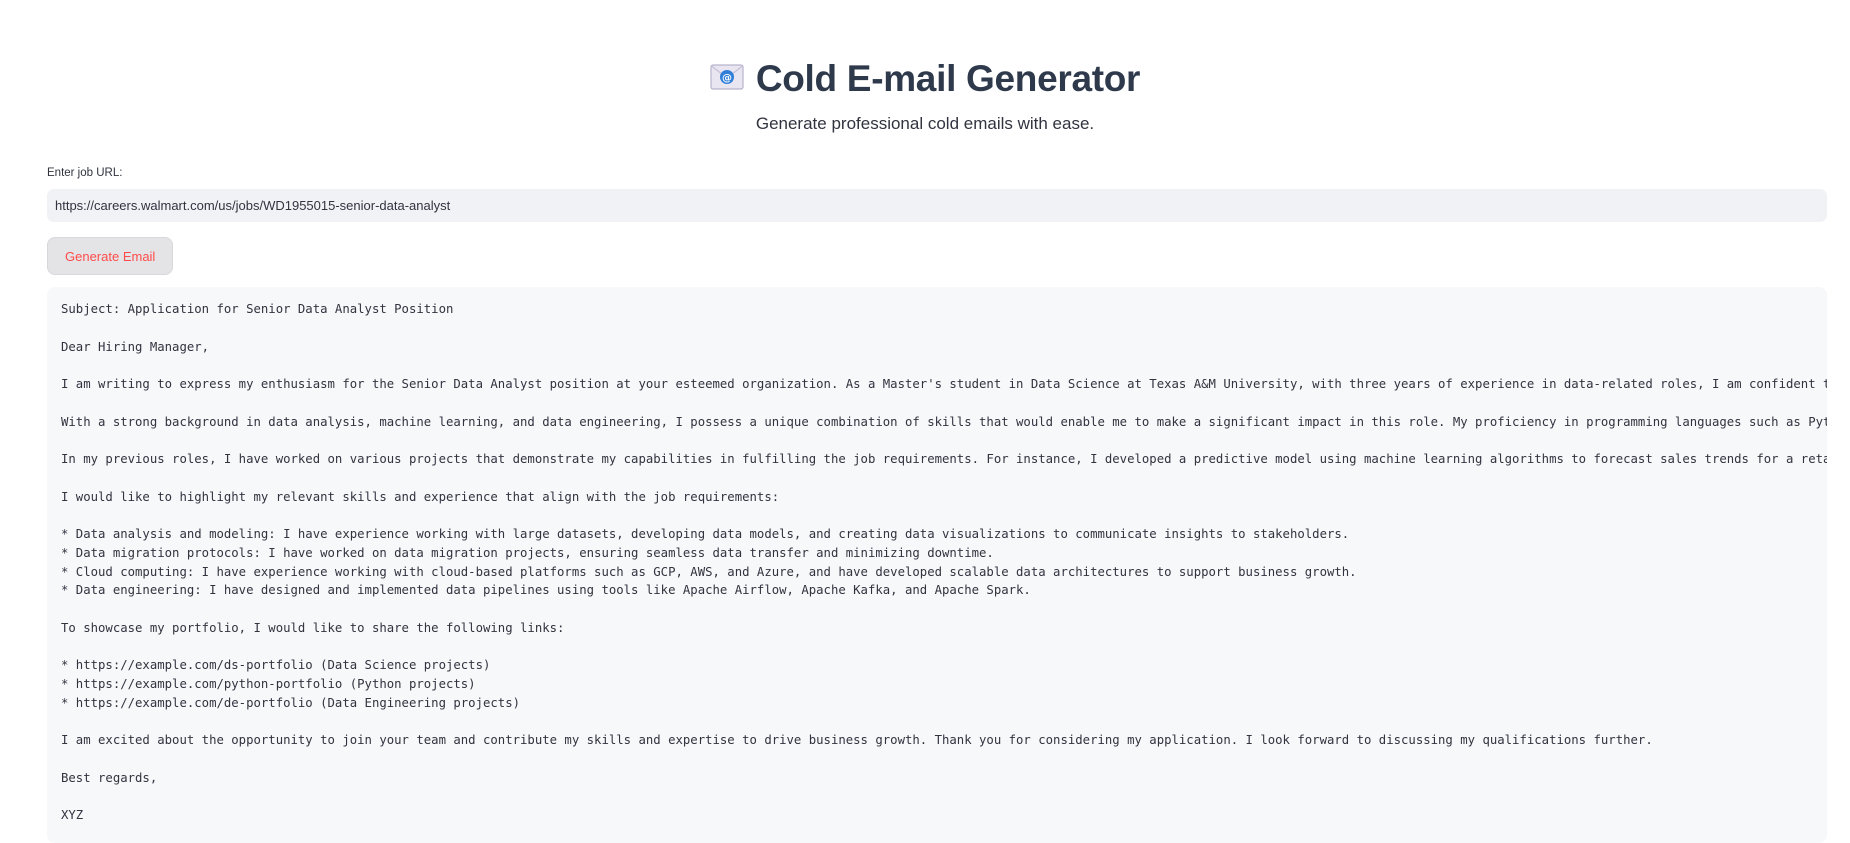  I want to click on email-line: Dear Hiring Manager,, so click(135, 346).